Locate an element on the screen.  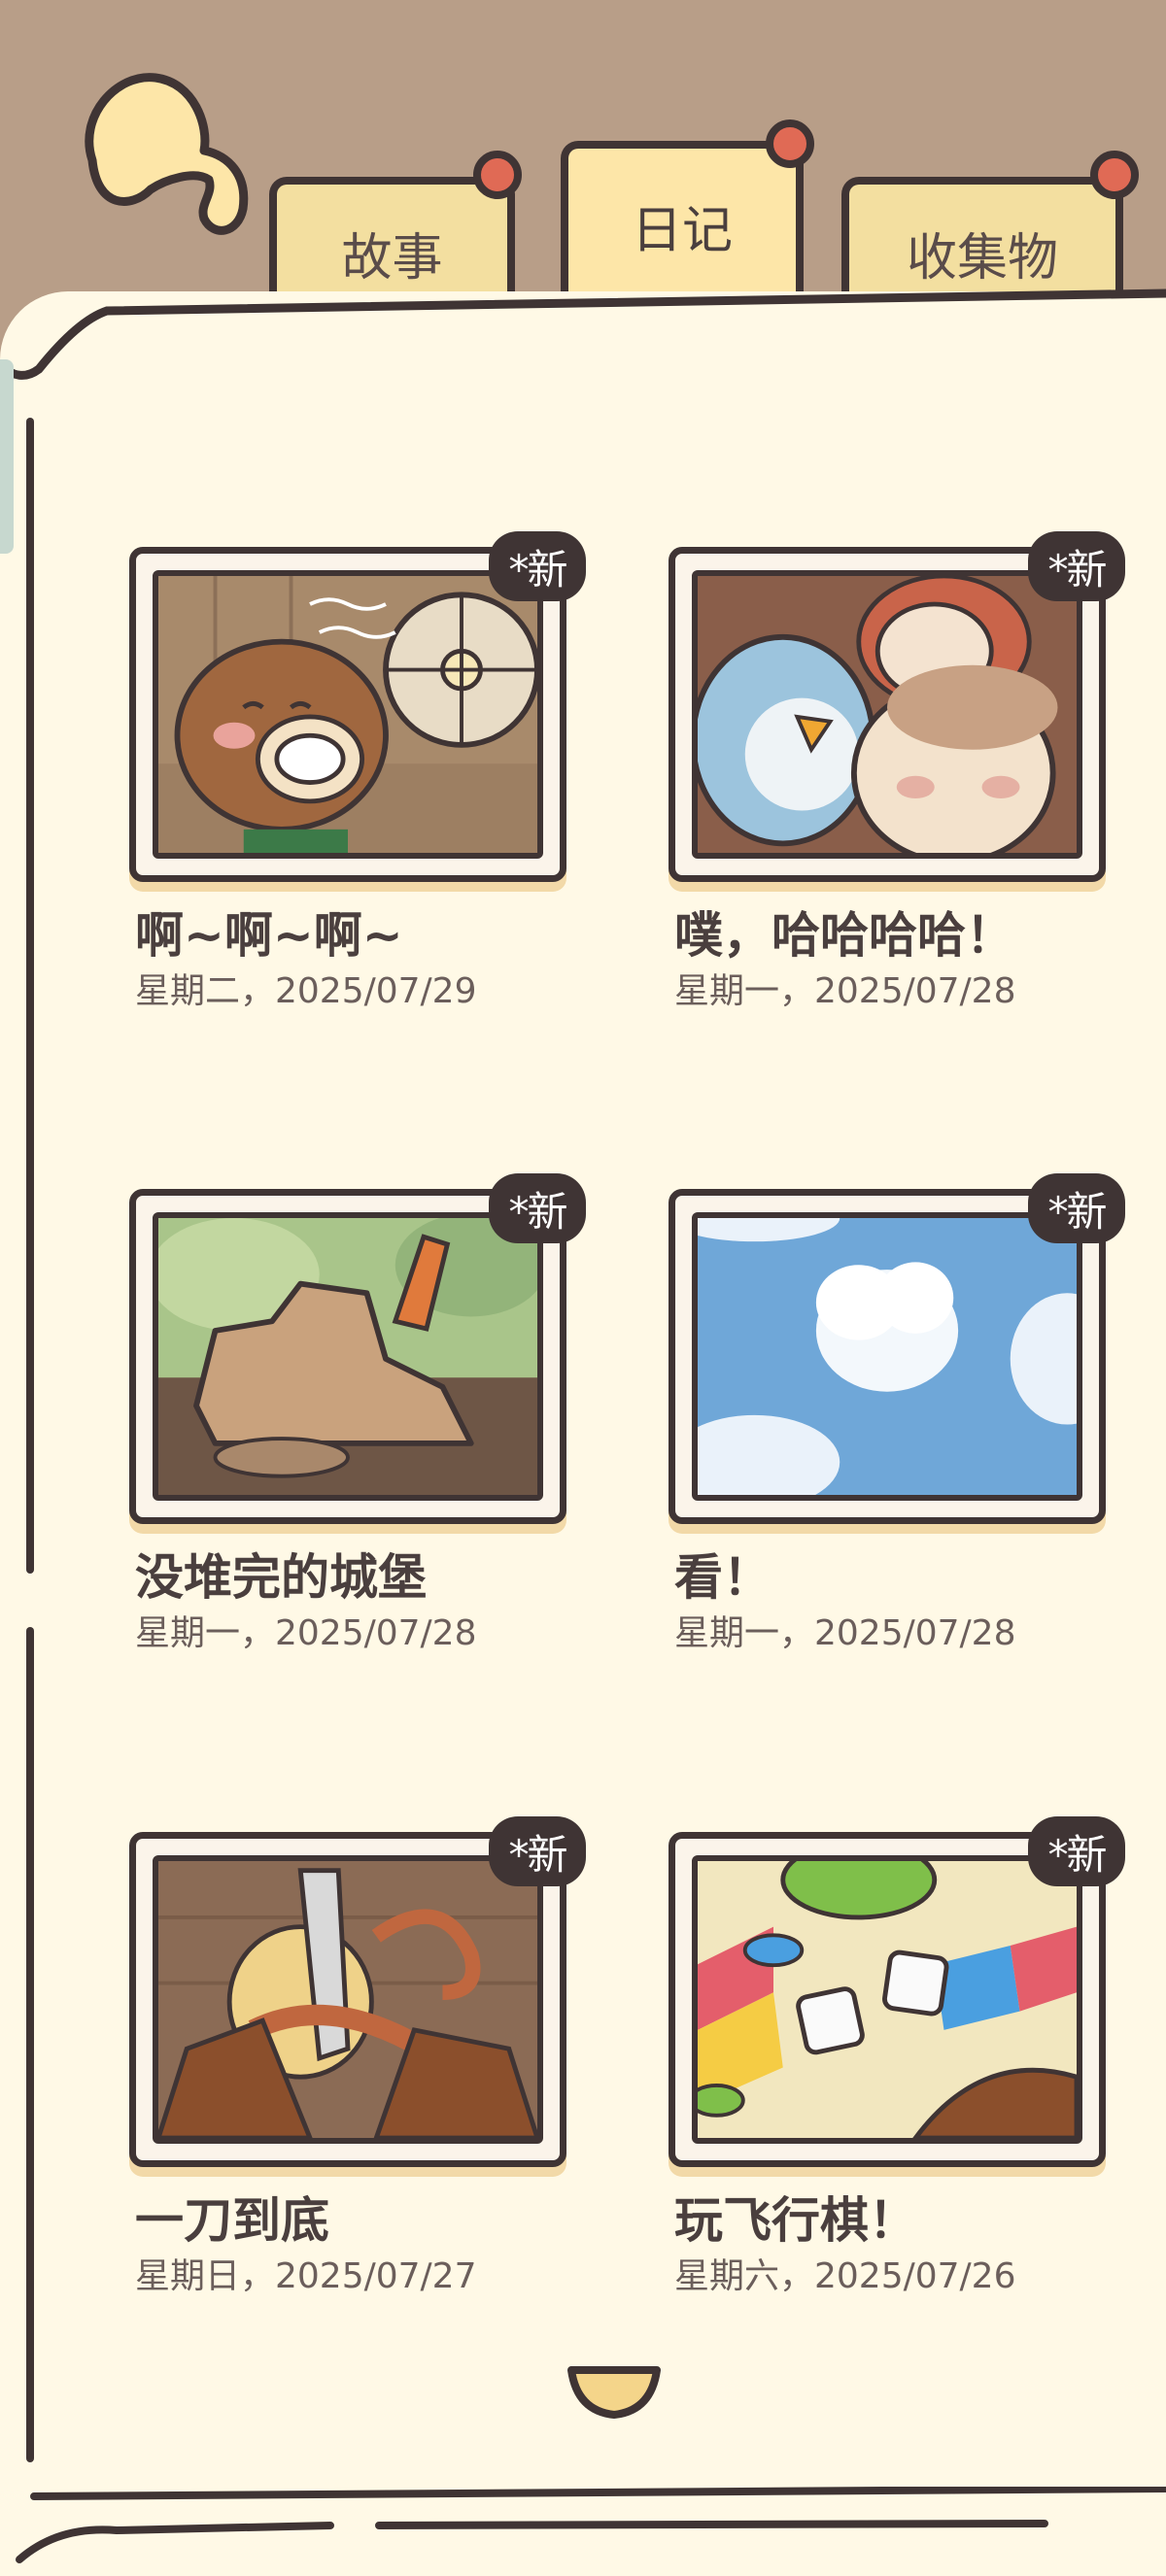
tab-collectibles: 收集物 is located at coordinates (982, 240).